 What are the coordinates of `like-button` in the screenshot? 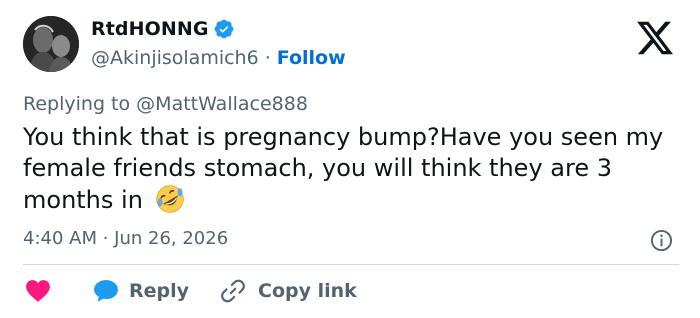 It's located at (37, 291).